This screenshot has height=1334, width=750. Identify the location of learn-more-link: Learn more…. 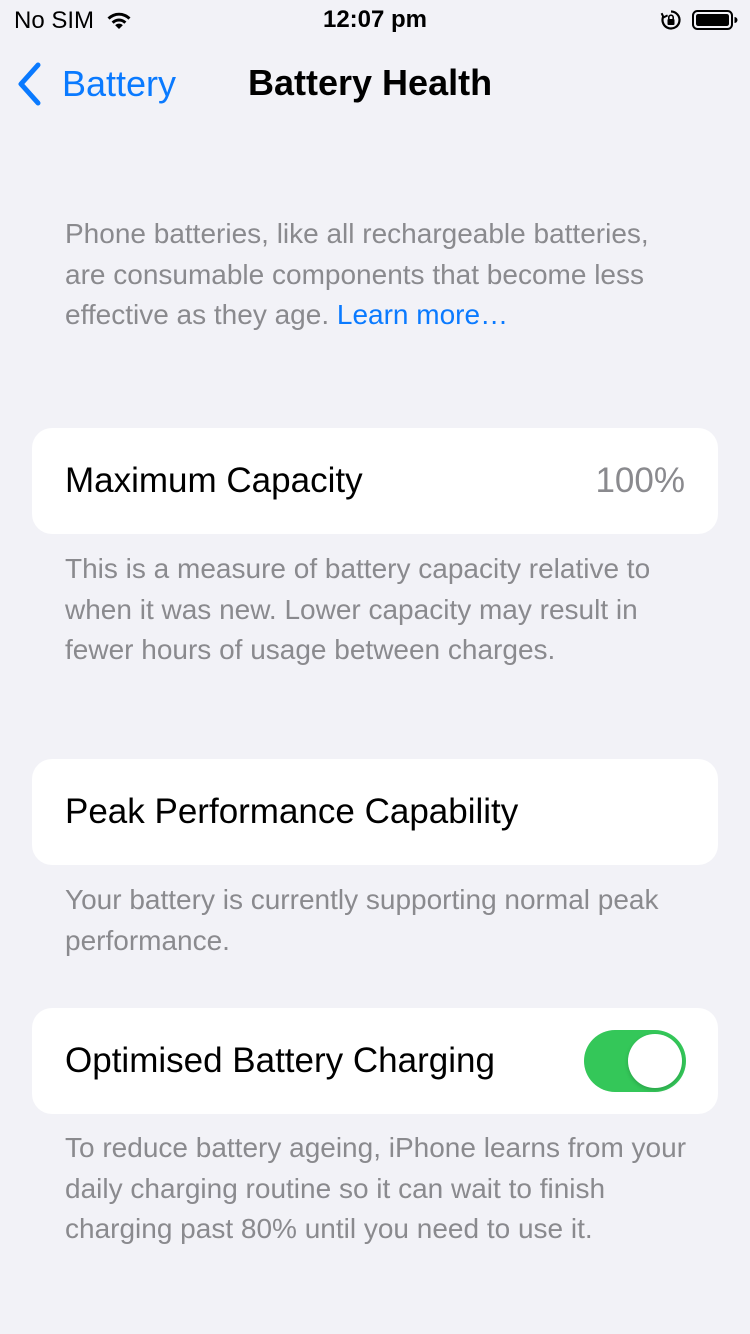
(422, 314).